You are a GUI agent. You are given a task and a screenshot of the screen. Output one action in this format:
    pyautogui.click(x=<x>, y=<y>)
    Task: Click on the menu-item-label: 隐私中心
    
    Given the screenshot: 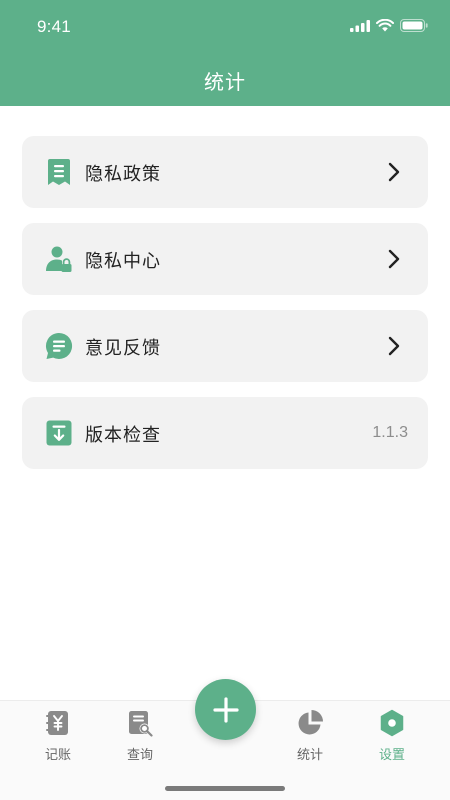 What is the action you would take?
    pyautogui.click(x=123, y=261)
    